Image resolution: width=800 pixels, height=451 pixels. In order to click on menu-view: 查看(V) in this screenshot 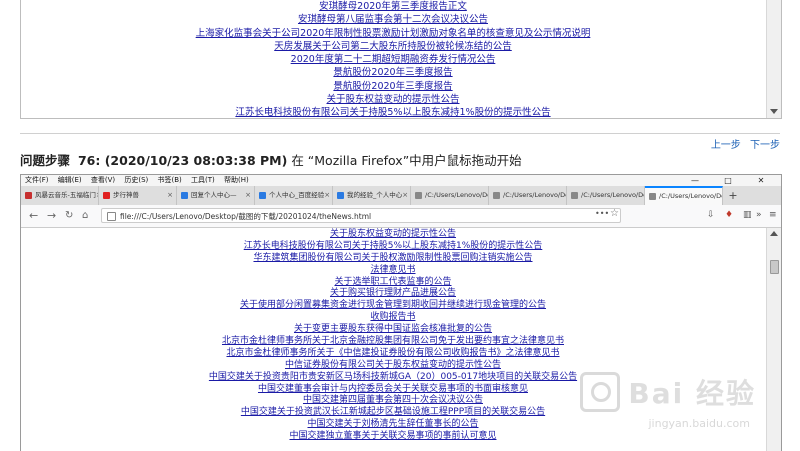, I will do `click(103, 180)`.